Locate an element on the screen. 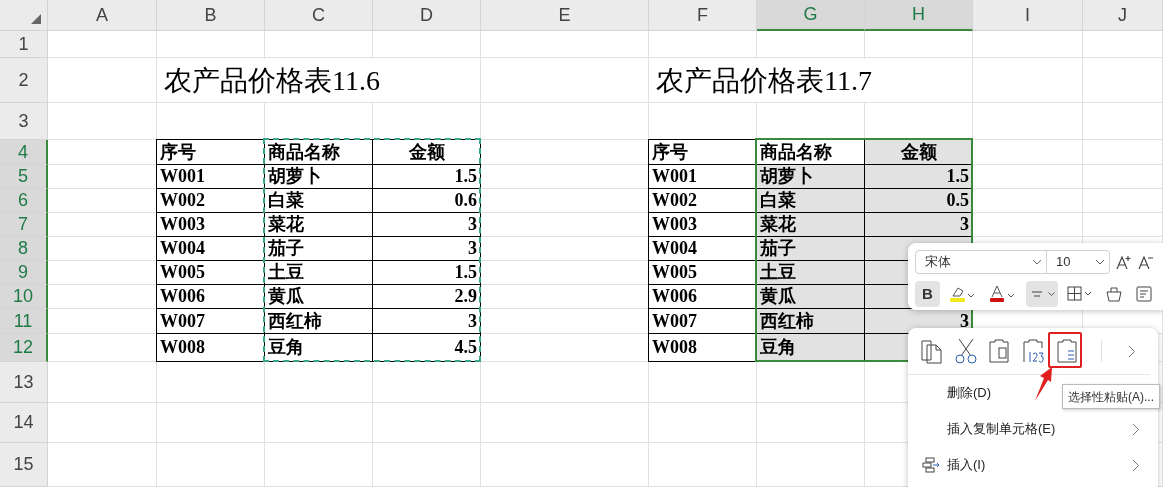 The image size is (1163, 487). font-color-icon is located at coordinates (1003, 294).